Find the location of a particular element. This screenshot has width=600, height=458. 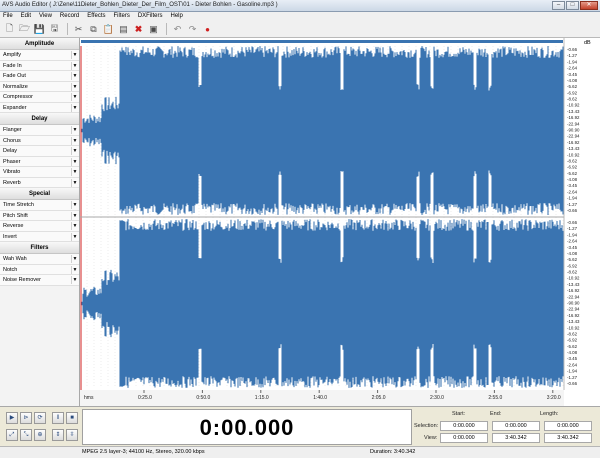

play-icon: ▶ is located at coordinates (12, 418).